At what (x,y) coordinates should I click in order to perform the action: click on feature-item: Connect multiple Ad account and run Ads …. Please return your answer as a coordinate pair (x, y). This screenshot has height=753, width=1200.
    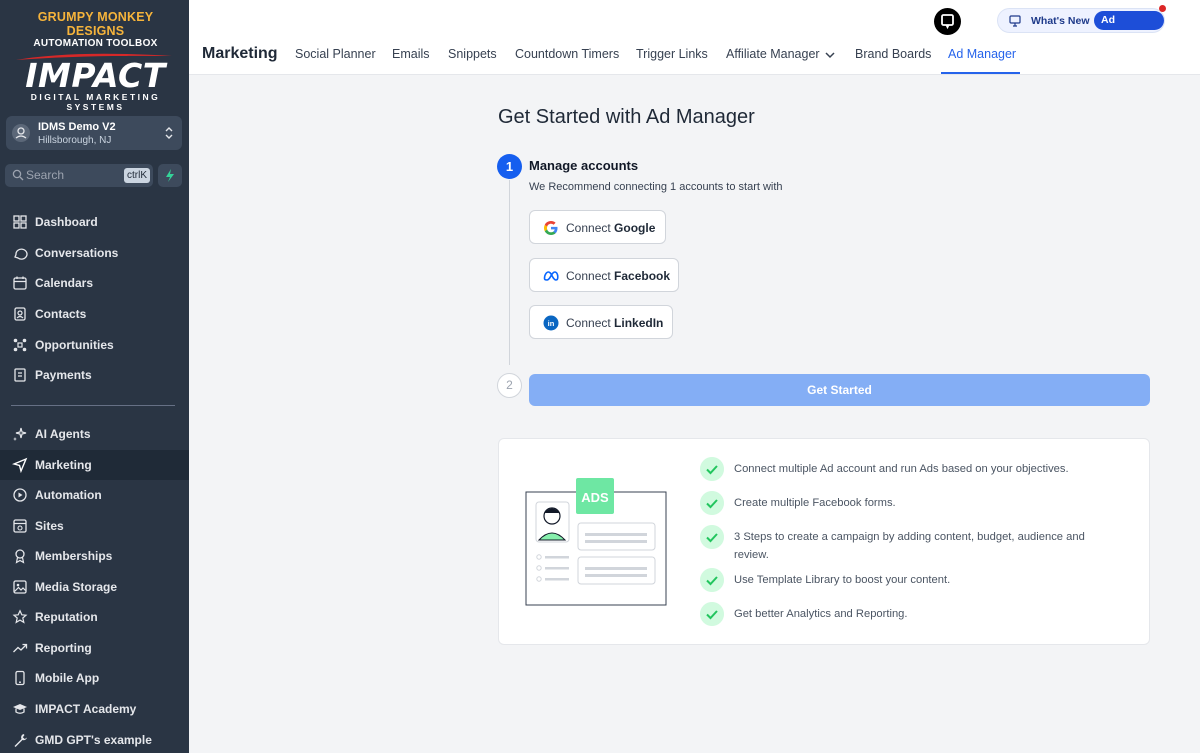
    Looking at the image, I should click on (910, 469).